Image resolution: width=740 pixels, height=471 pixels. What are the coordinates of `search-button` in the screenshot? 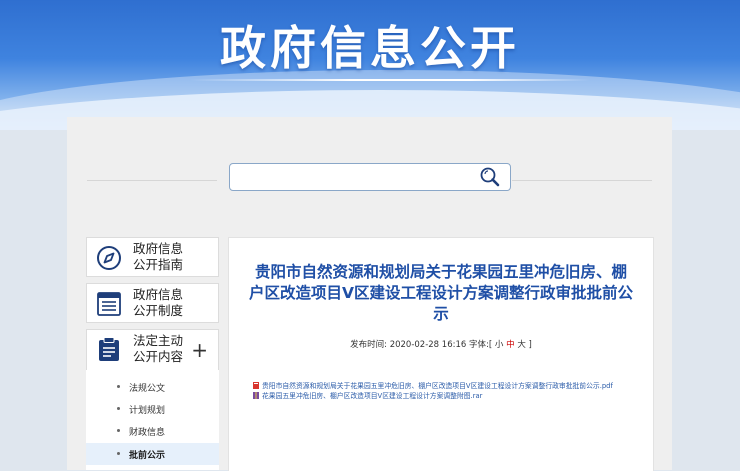 It's located at (490, 177).